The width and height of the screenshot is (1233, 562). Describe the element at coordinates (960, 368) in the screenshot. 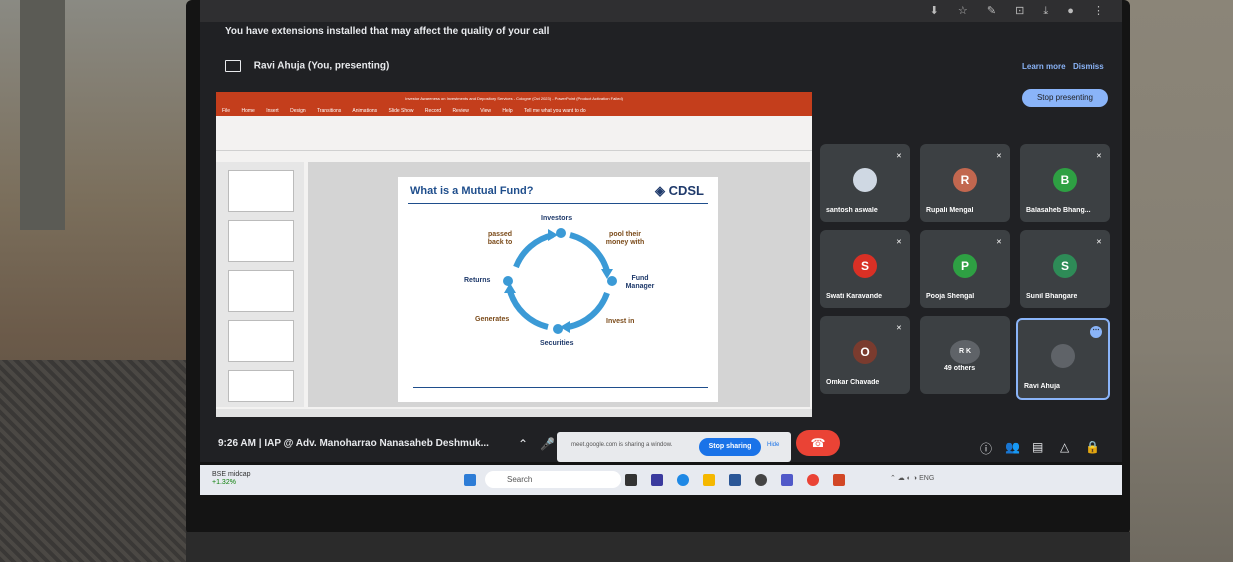

I see `others-count: 49 others` at that location.